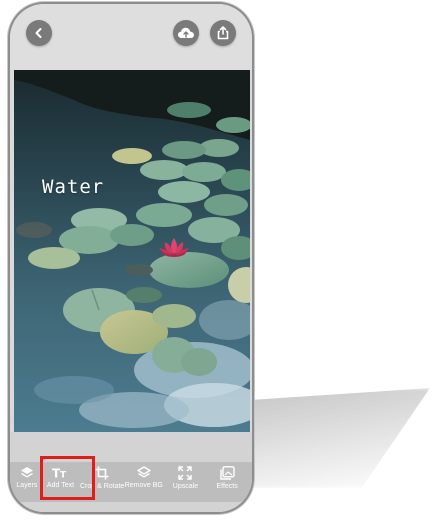  What do you see at coordinates (340, 438) in the screenshot?
I see `phone-shadow` at bounding box center [340, 438].